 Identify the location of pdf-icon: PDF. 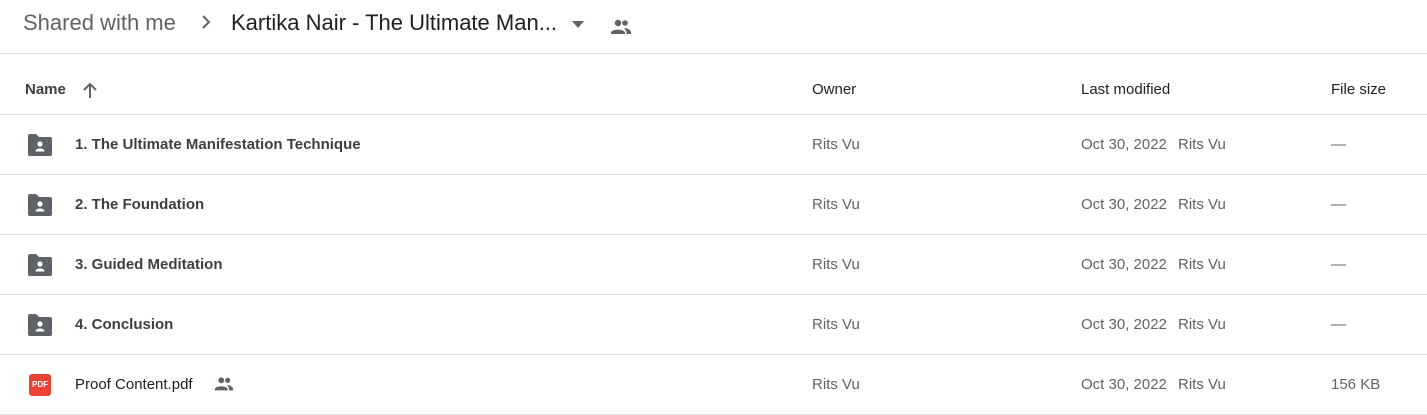
(40, 385).